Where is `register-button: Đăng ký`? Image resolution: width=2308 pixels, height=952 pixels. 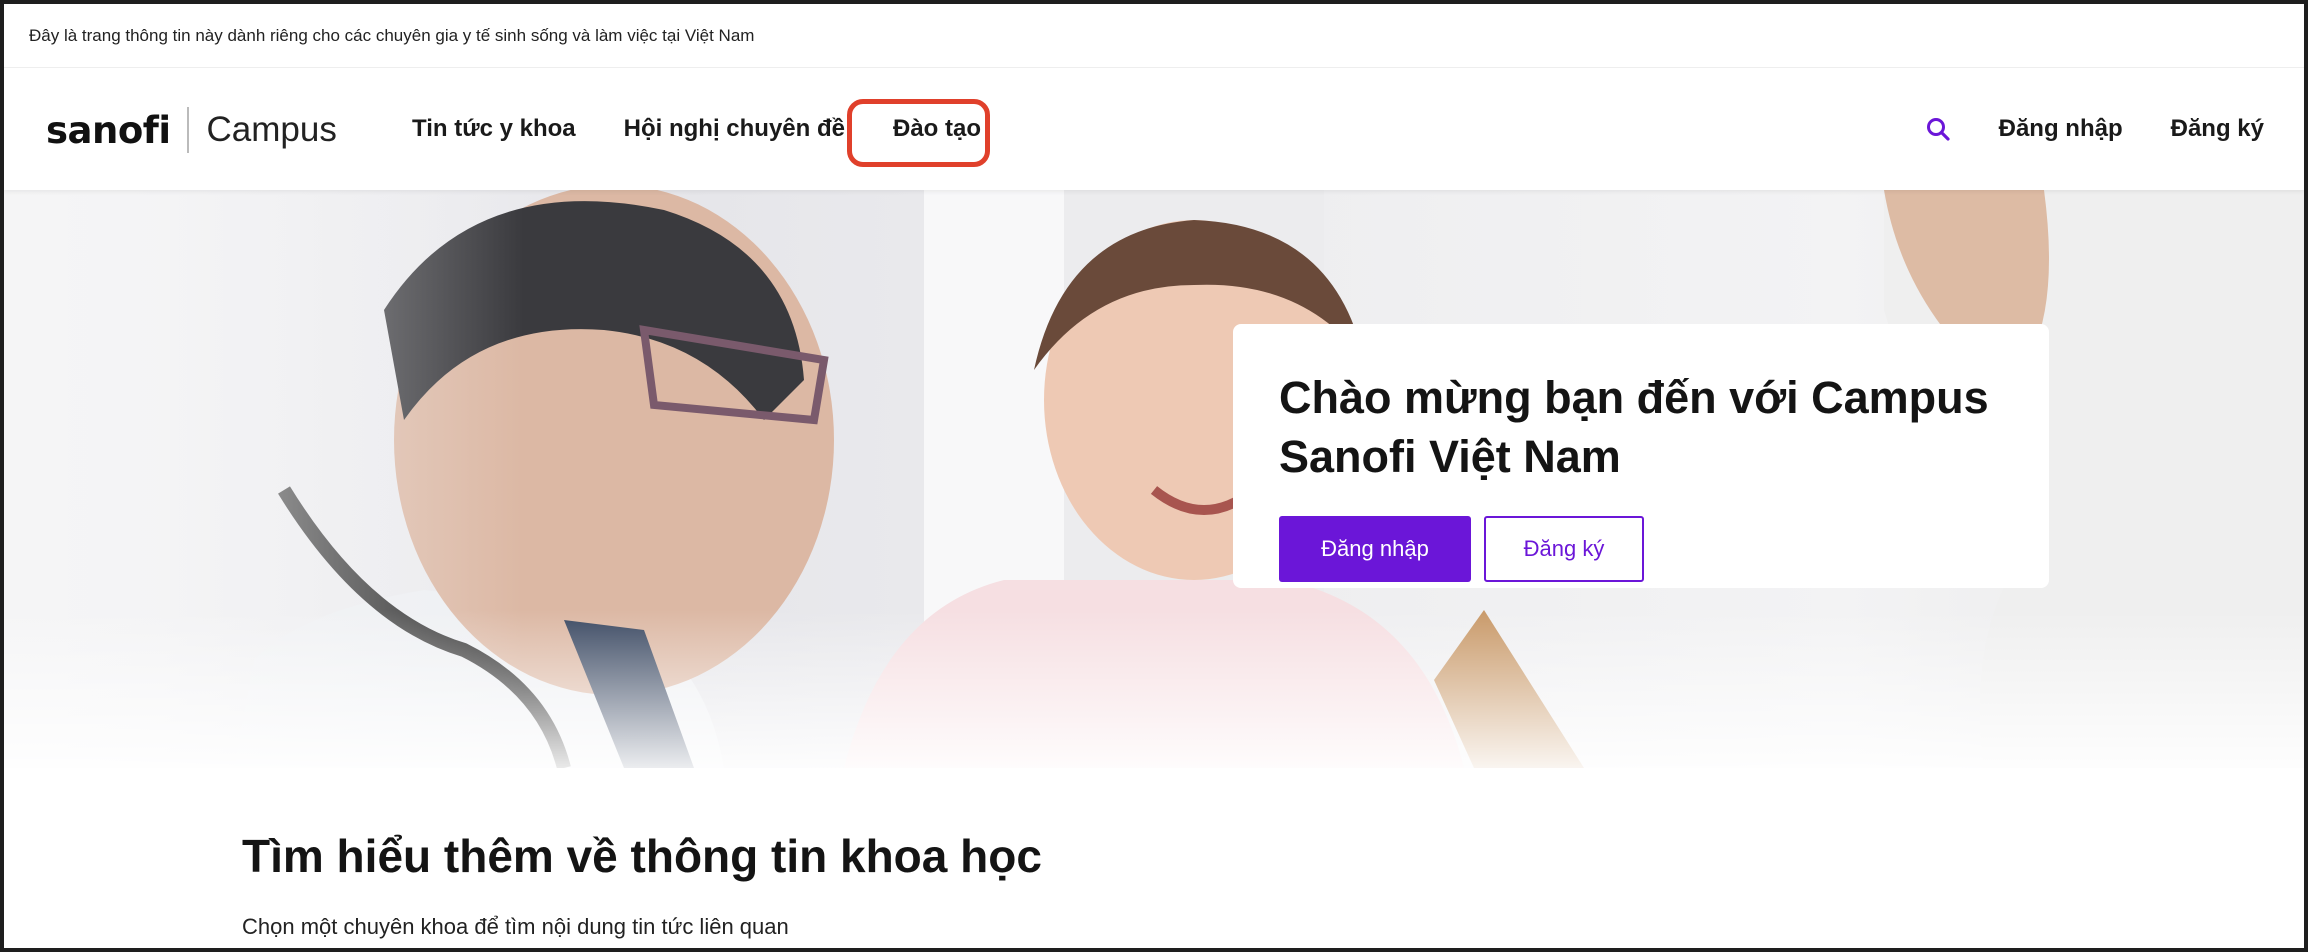 register-button: Đăng ký is located at coordinates (1564, 549).